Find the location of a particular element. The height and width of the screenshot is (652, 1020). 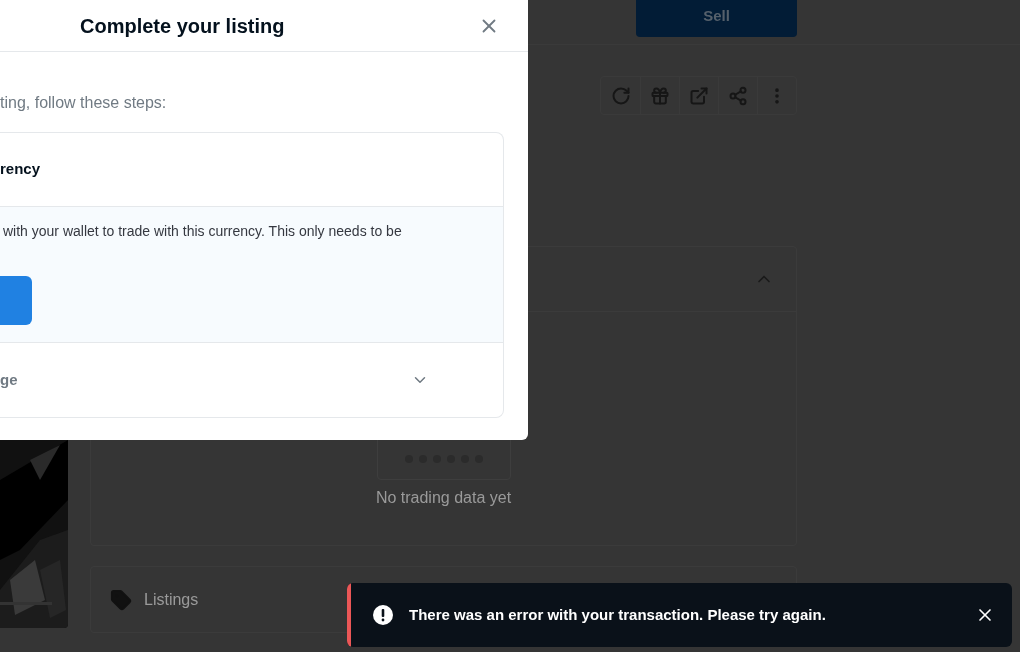

step-title: rency is located at coordinates (20, 169).